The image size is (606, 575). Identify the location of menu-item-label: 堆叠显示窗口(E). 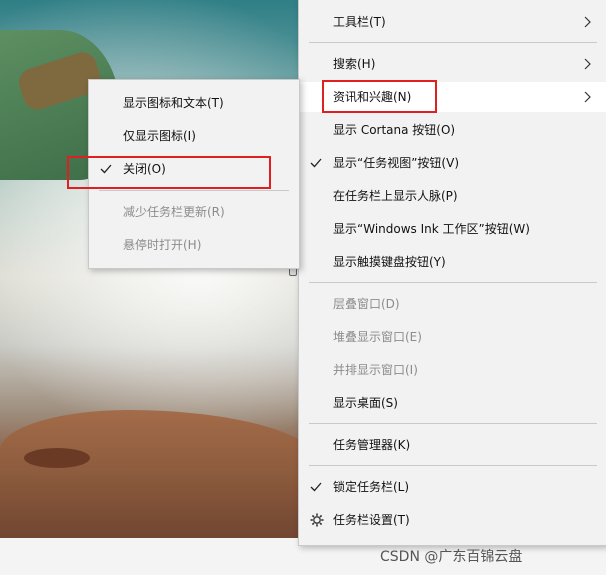
(377, 337).